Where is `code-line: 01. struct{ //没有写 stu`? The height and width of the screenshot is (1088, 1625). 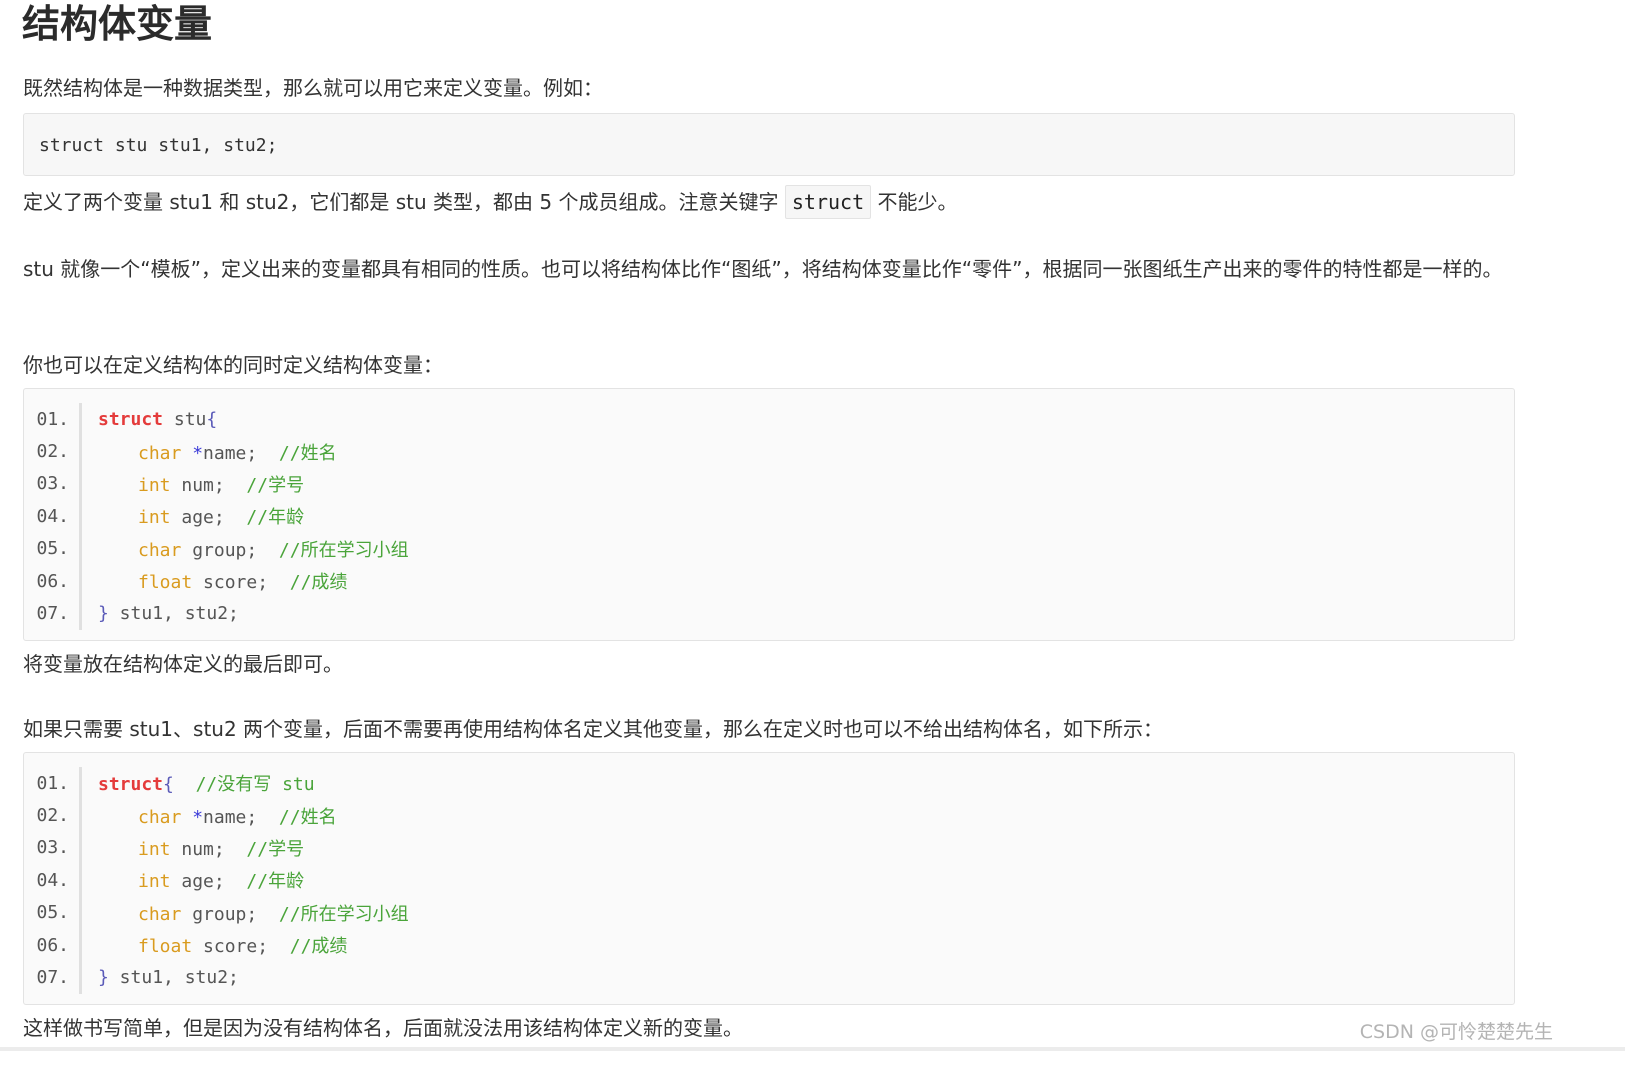
code-line: 01. struct{ //没有写 stu is located at coordinates (769, 783).